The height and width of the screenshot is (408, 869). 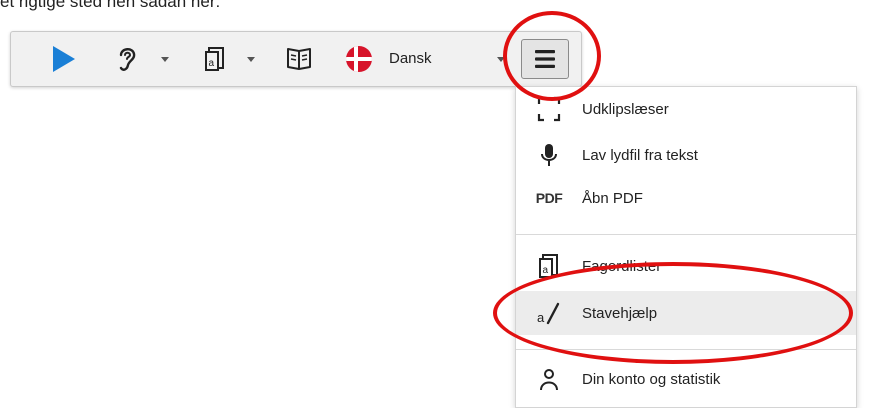 What do you see at coordinates (686, 266) in the screenshot?
I see `menu-item-word-lists: a Fagordlister` at bounding box center [686, 266].